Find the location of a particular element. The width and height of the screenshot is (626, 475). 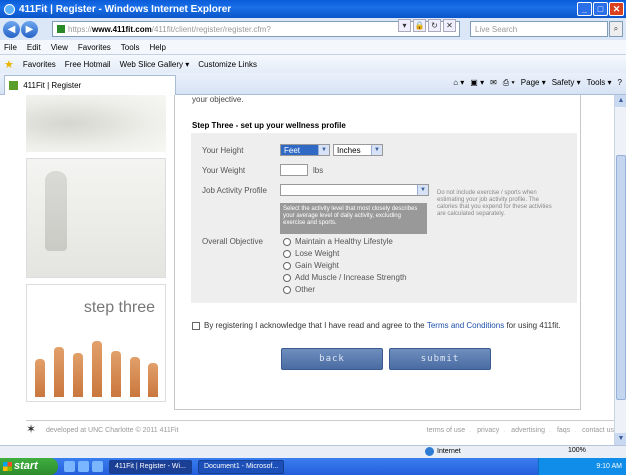

tab-411fit-register: 411Fit | Register is located at coordinates (90, 85).